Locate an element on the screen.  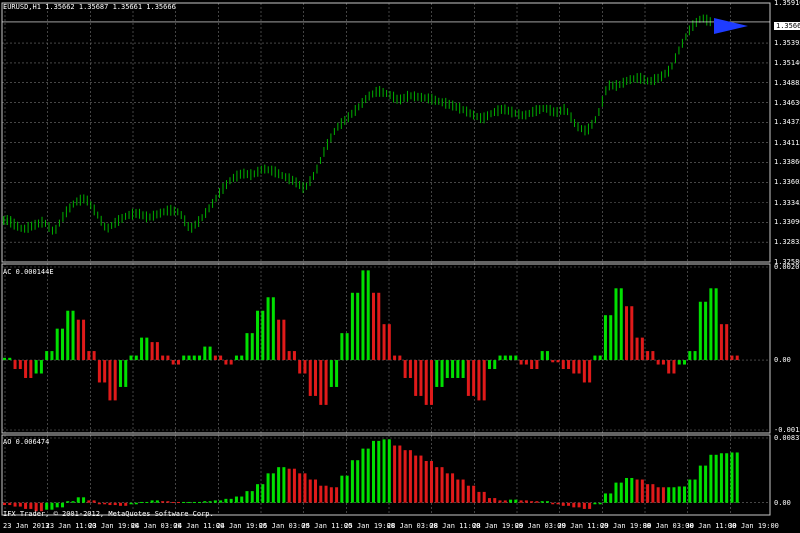
price-tick-label: 1.35910 is located at coordinates (787, 3).